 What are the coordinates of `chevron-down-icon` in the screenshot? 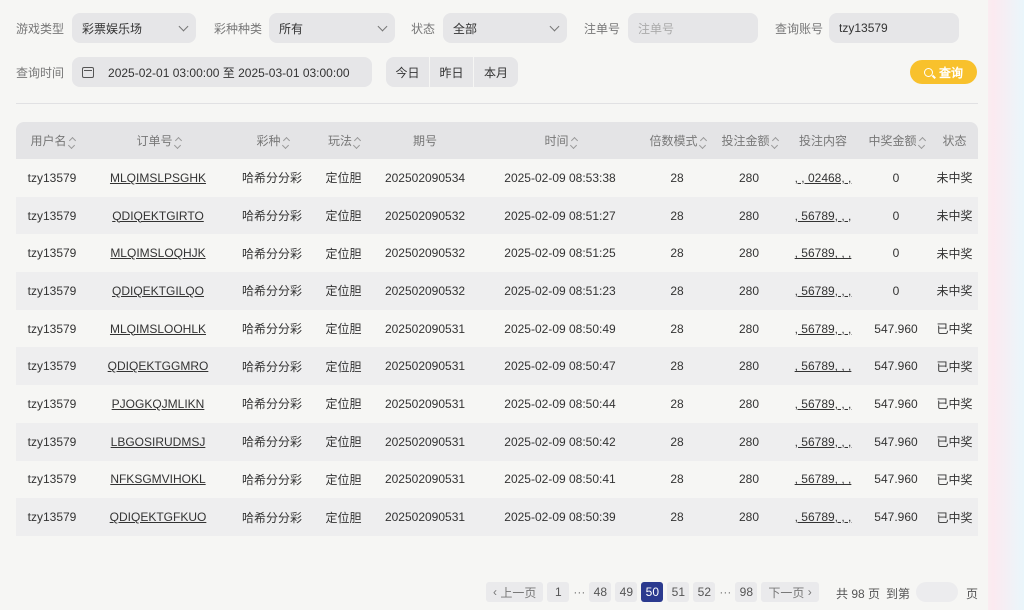 It's located at (382, 26).